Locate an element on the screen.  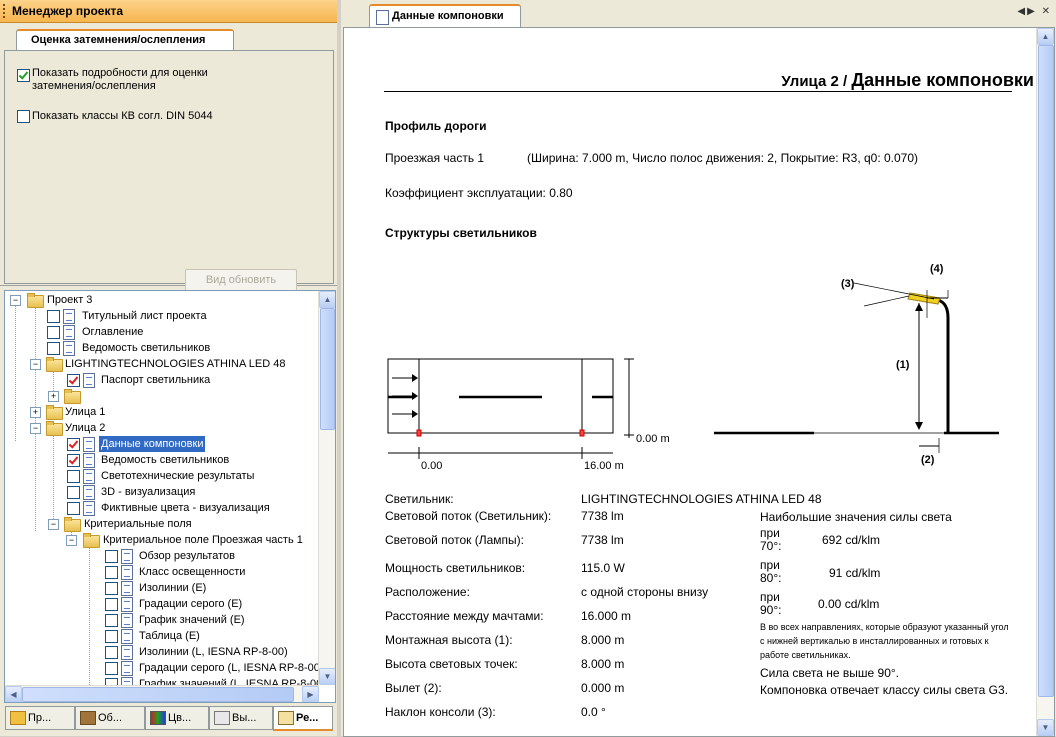
tree-horizontal-scrollbar: ◀ ▶ is located at coordinates (162, 693).